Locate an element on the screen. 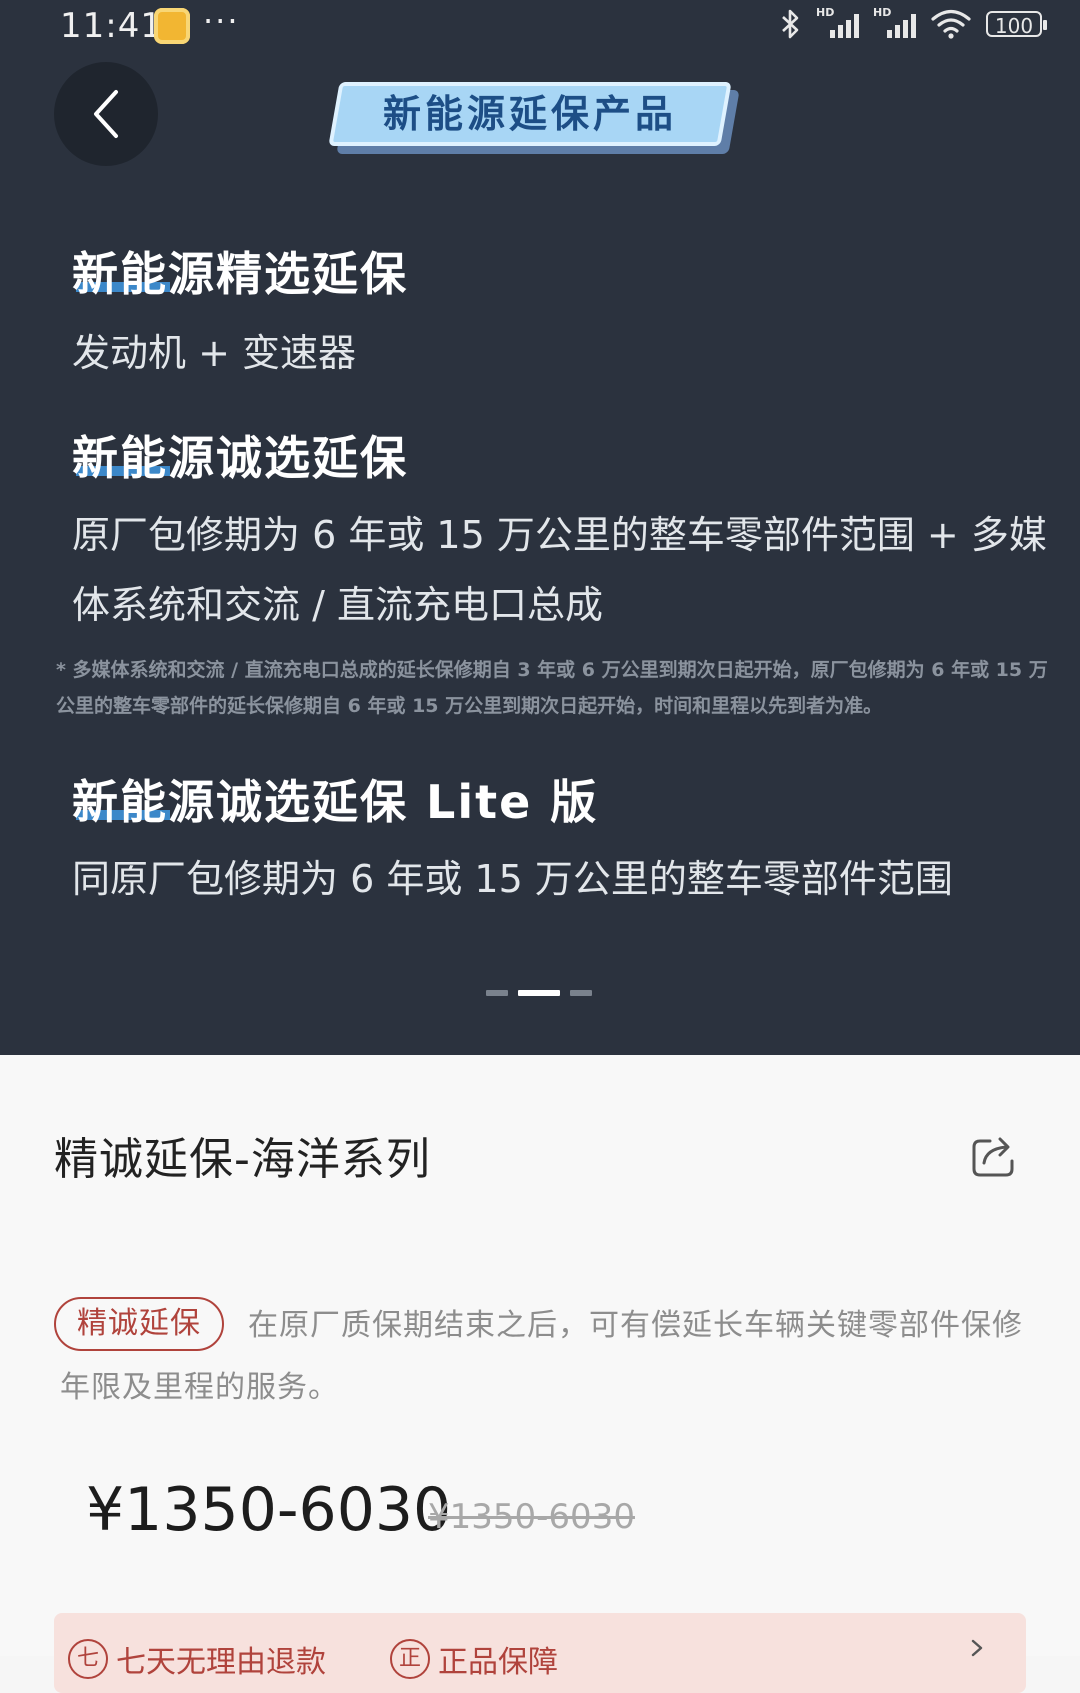  price: ¥1350-6030 is located at coordinates (269, 1510).